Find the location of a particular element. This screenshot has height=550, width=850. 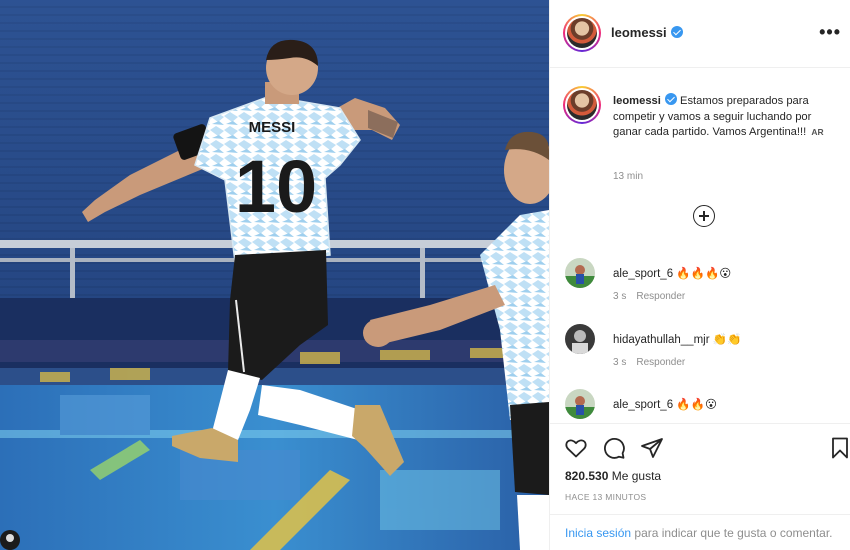

author-username-header: leomessi is located at coordinates (647, 32).